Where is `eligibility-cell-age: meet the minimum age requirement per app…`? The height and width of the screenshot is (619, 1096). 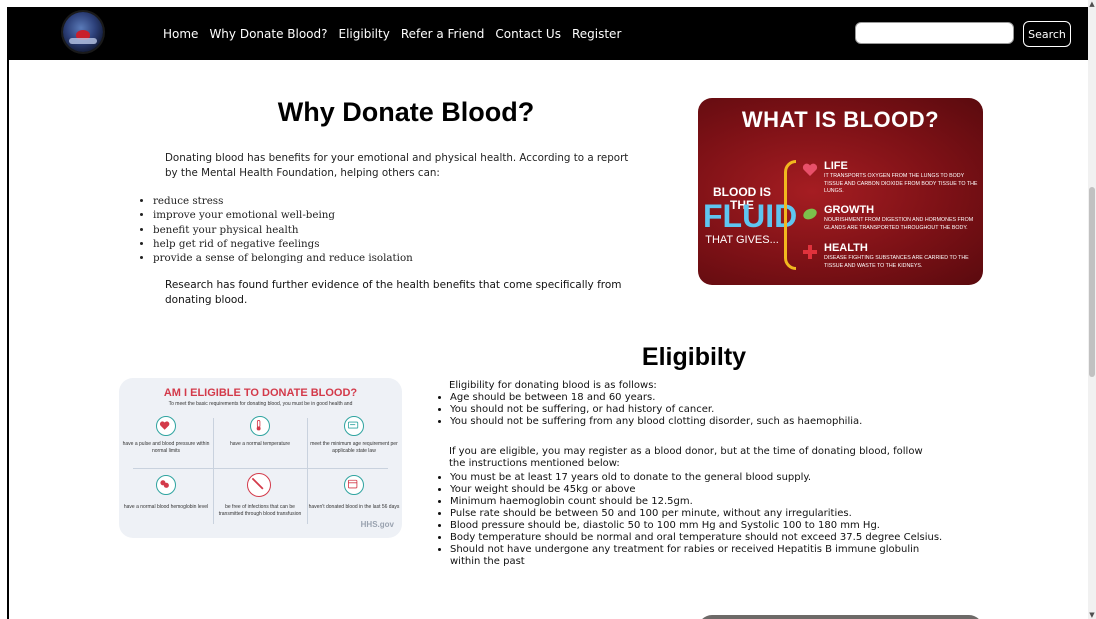 eligibility-cell-age: meet the minimum age requirement per app… is located at coordinates (354, 447).